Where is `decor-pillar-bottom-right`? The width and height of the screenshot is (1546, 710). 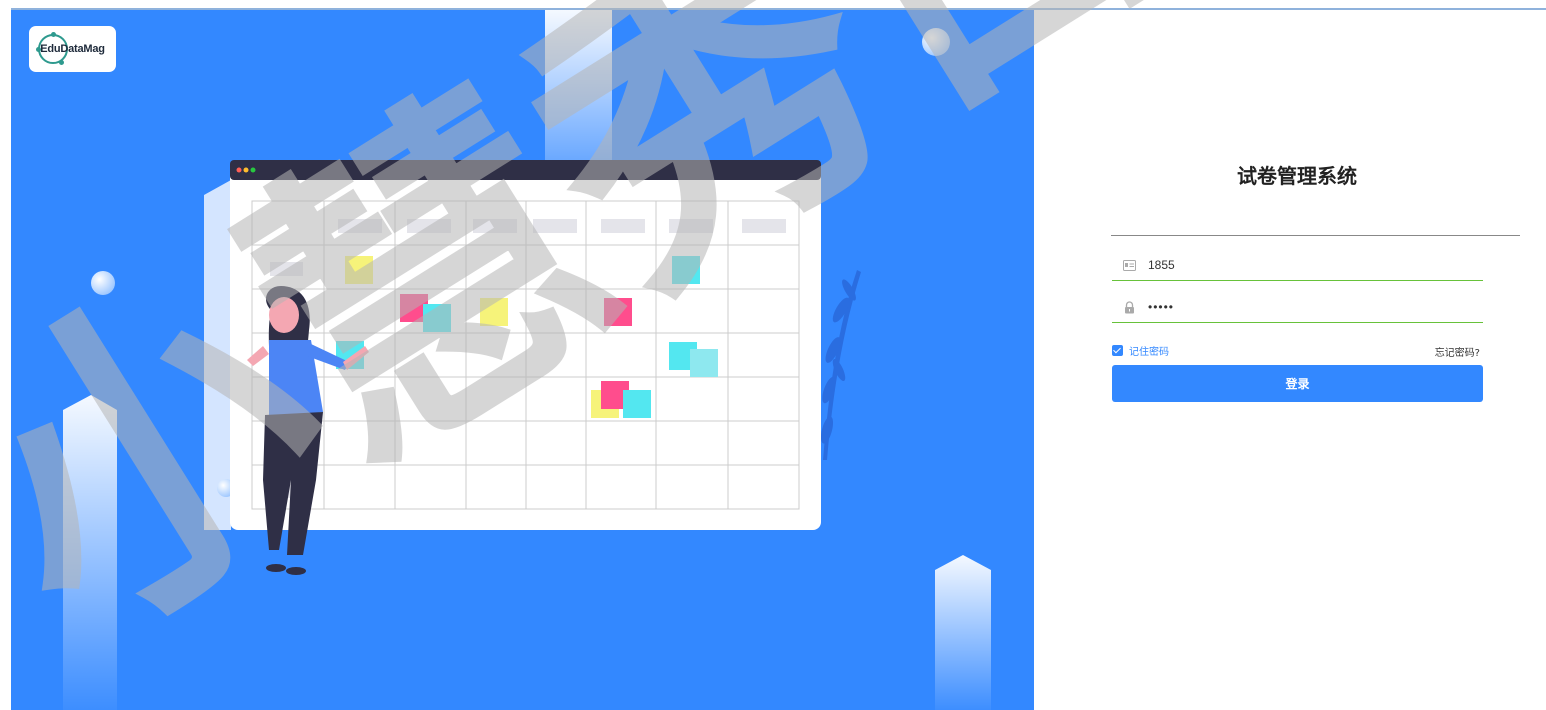
decor-pillar-bottom-right is located at coordinates (963, 632).